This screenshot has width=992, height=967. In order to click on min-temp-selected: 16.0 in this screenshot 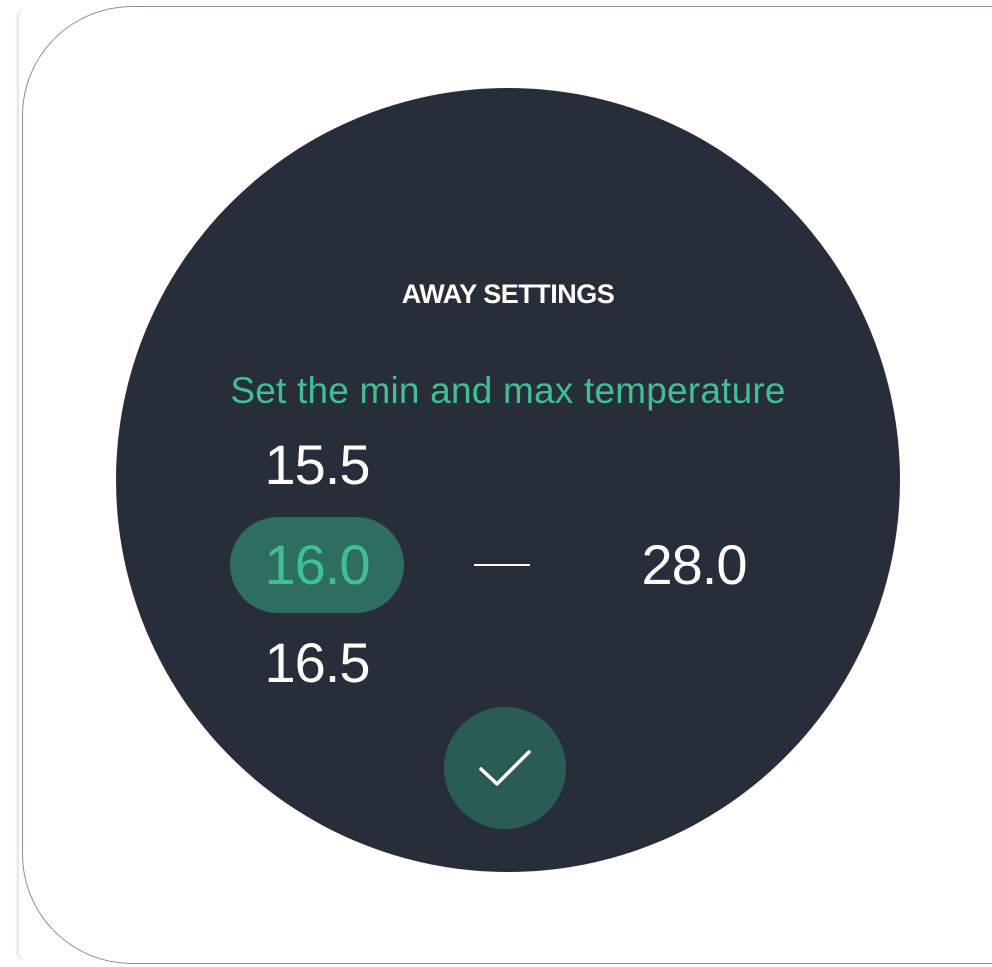, I will do `click(317, 565)`.